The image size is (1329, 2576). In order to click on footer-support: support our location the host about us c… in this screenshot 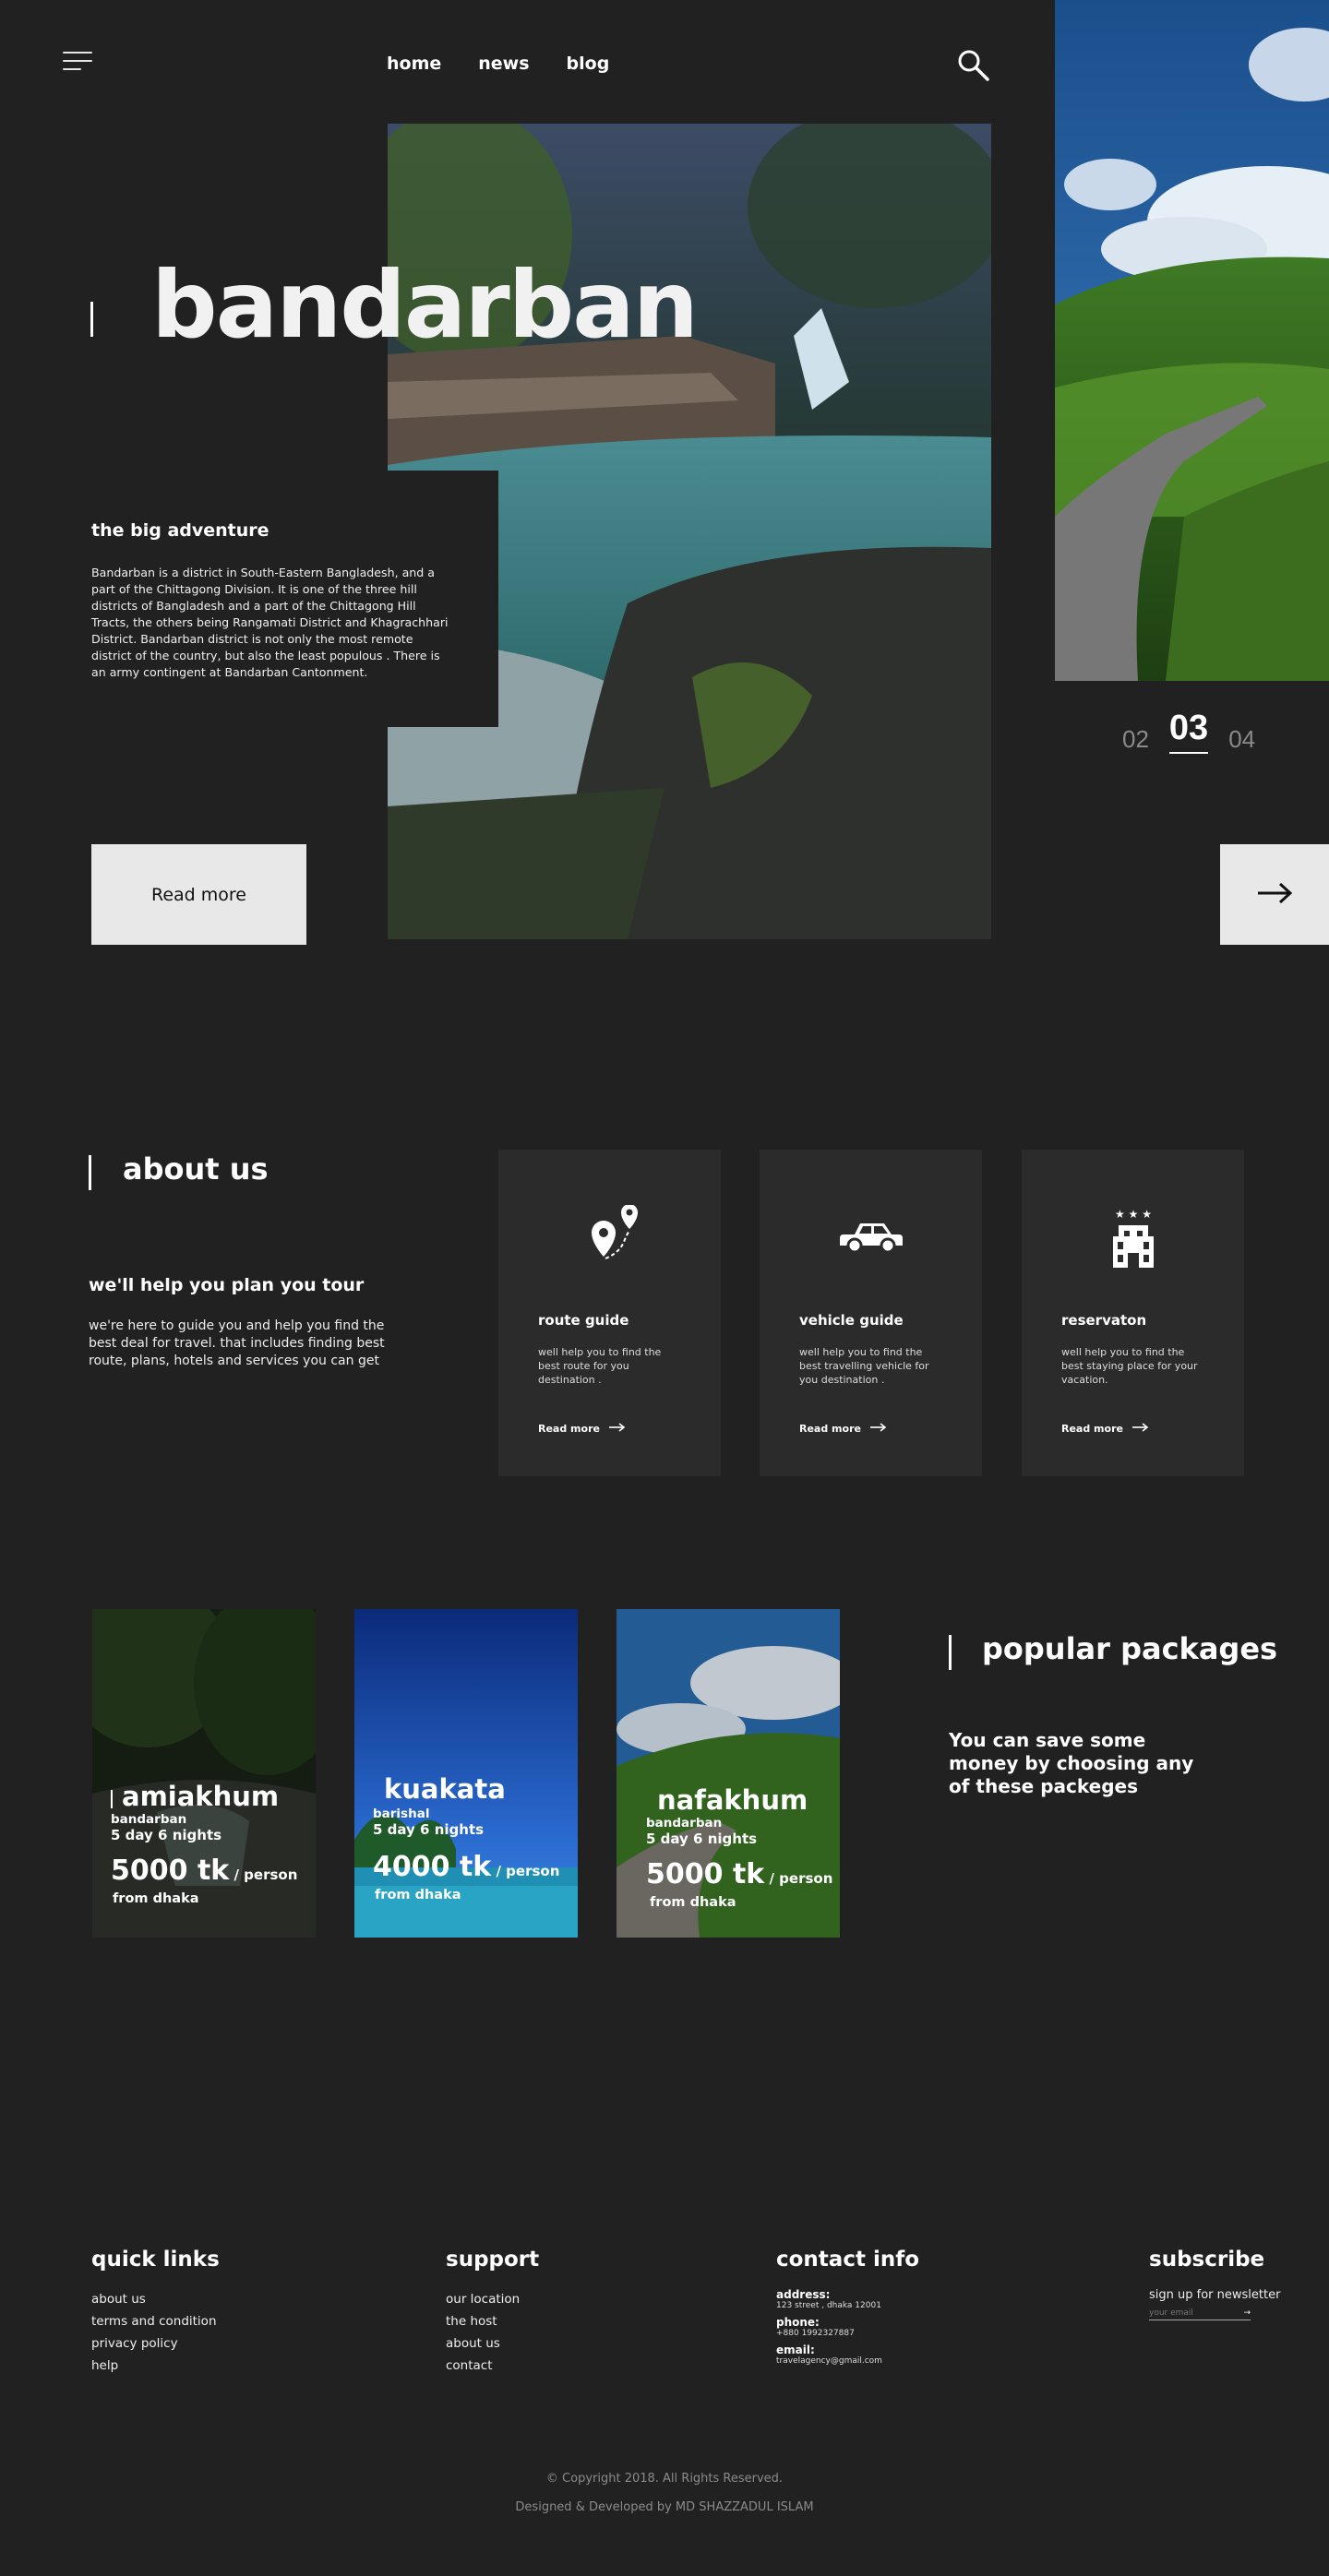, I will do `click(493, 2312)`.